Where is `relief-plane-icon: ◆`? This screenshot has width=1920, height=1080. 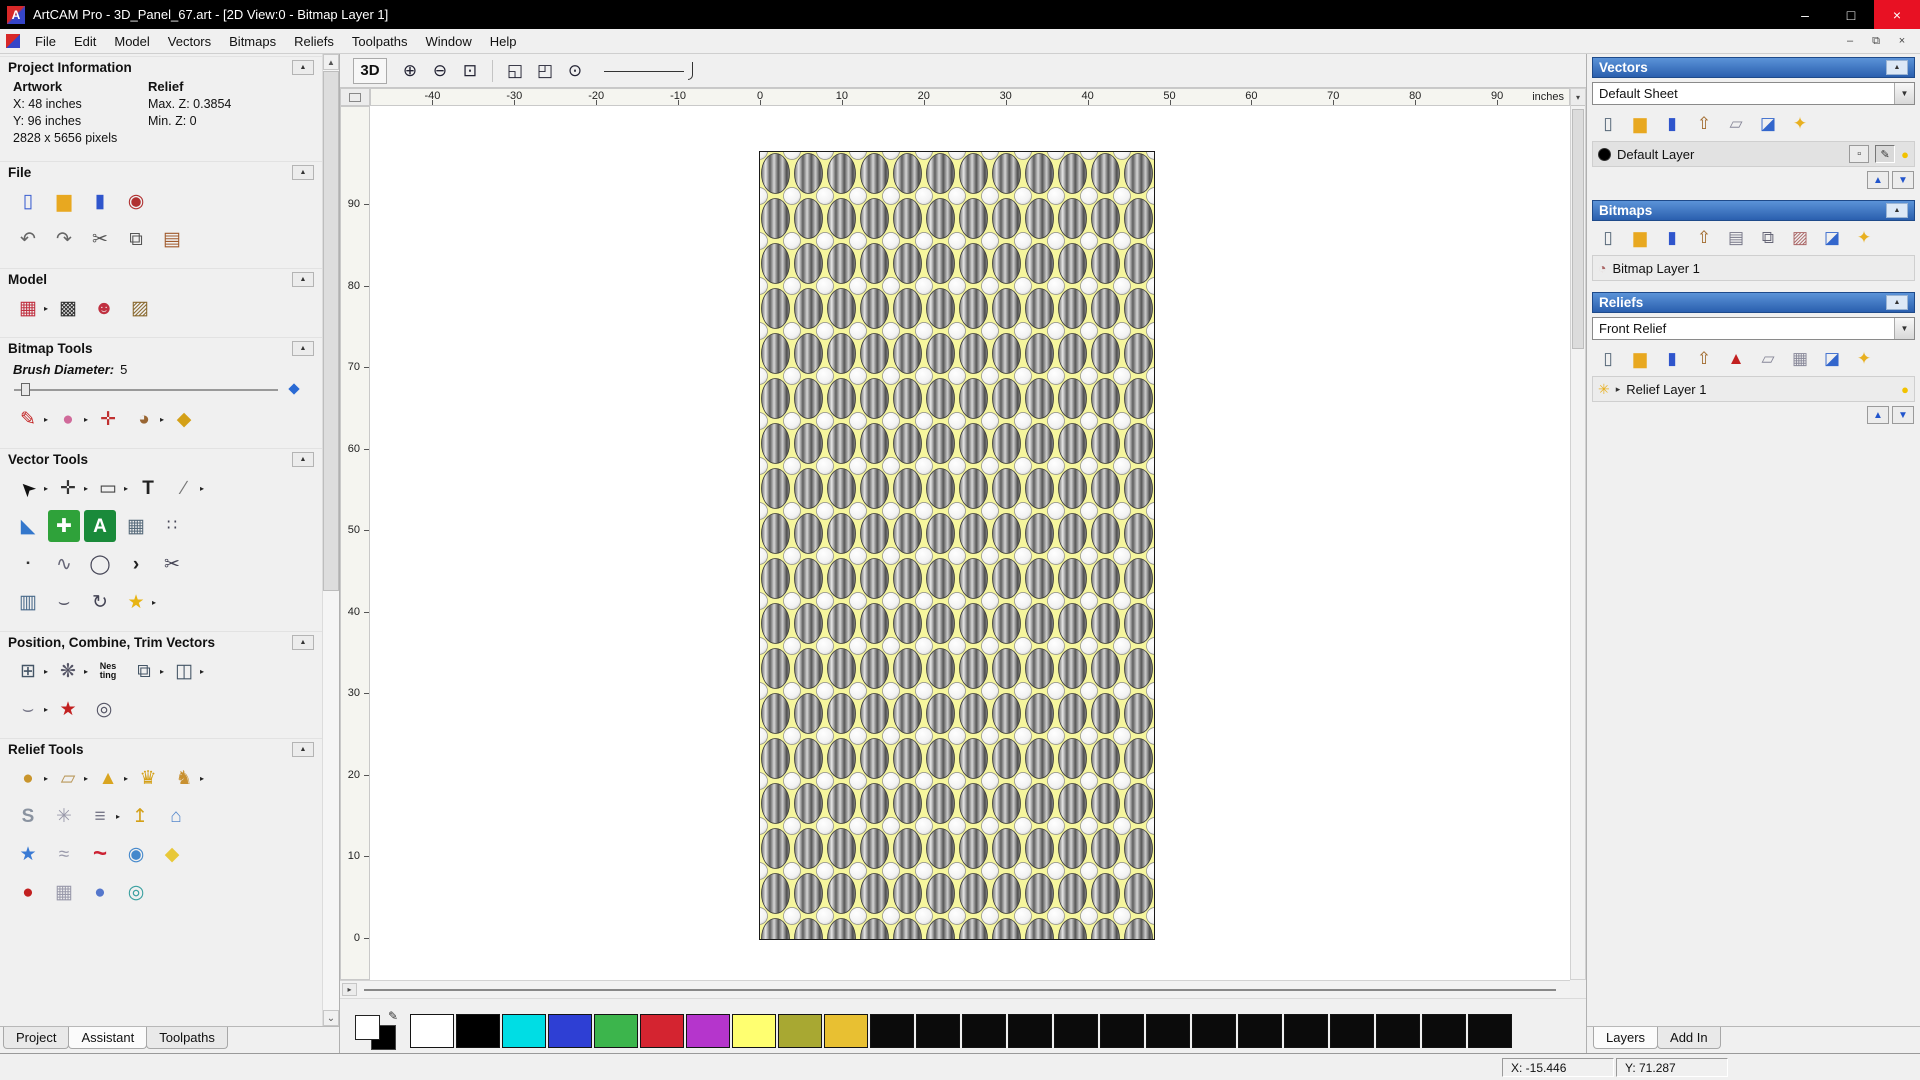 relief-plane-icon: ◆ is located at coordinates (172, 854).